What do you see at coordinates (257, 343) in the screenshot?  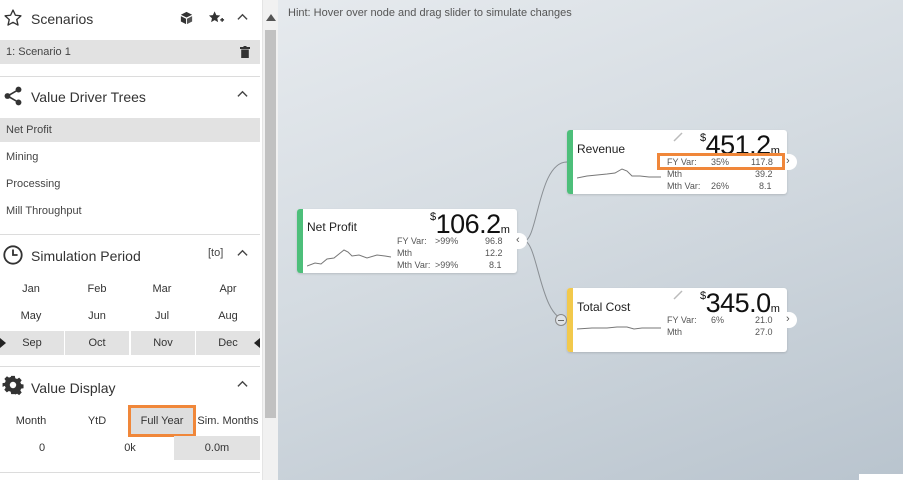 I see `range-end-handle` at bounding box center [257, 343].